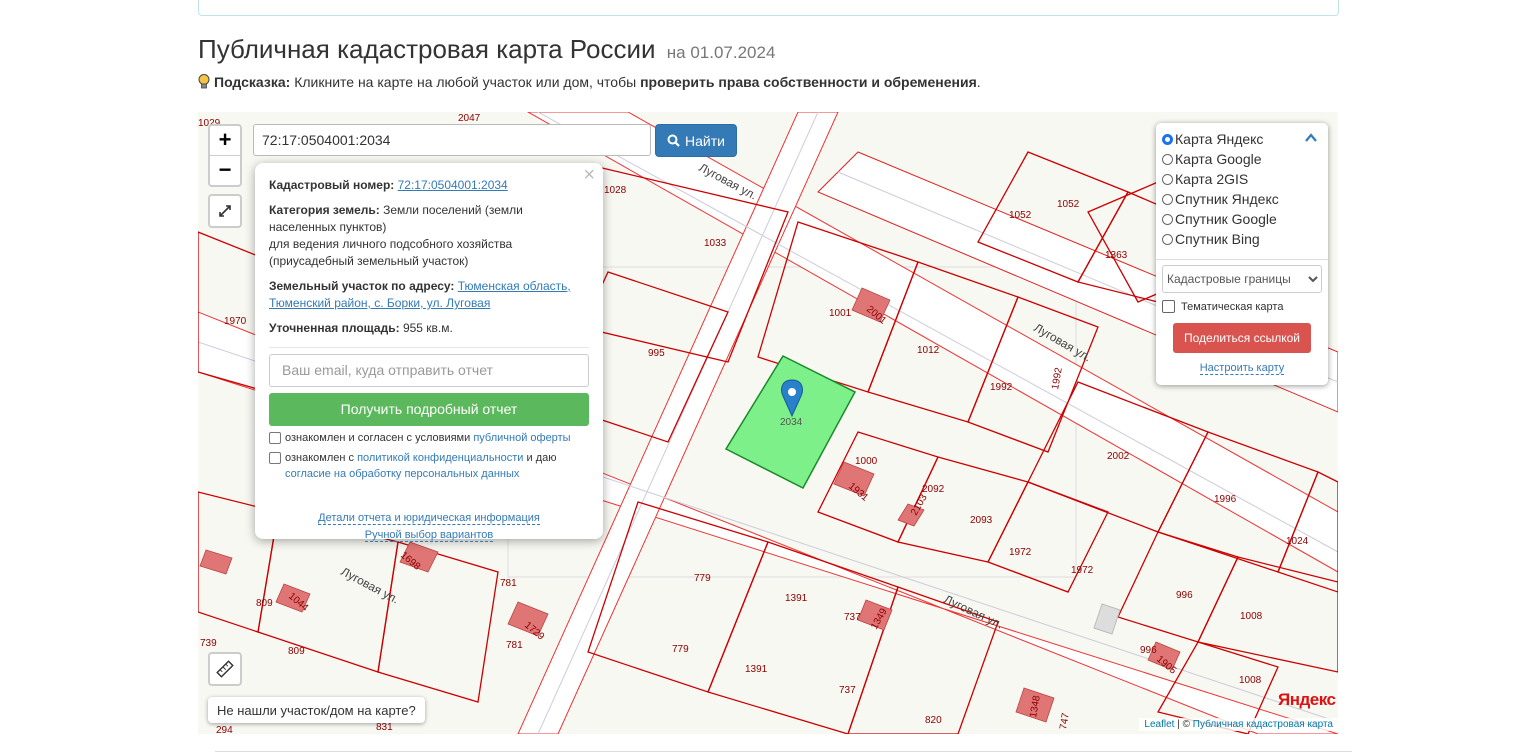 The width and height of the screenshot is (1536, 754). What do you see at coordinates (453, 185) in the screenshot?
I see `cadastral-link: 72:17:0504001:2034` at bounding box center [453, 185].